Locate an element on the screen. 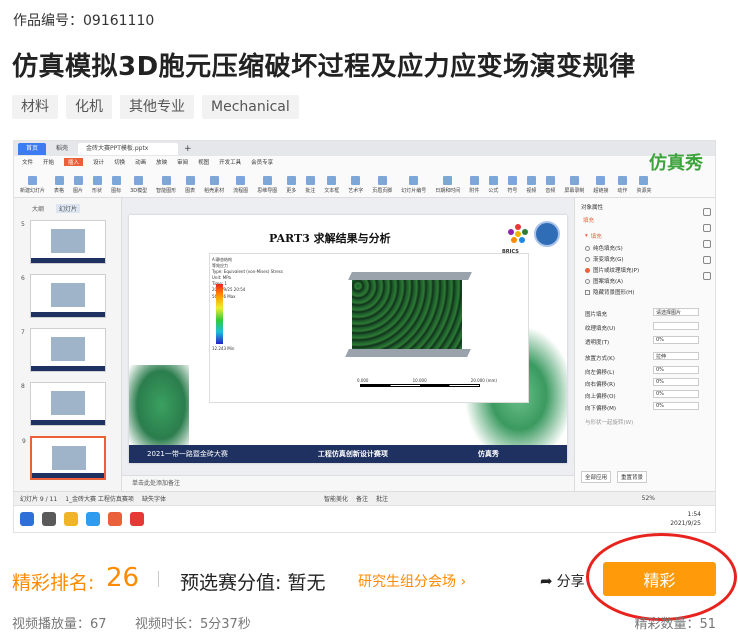  ribbon-button: 智能图形 is located at coordinates (166, 185).